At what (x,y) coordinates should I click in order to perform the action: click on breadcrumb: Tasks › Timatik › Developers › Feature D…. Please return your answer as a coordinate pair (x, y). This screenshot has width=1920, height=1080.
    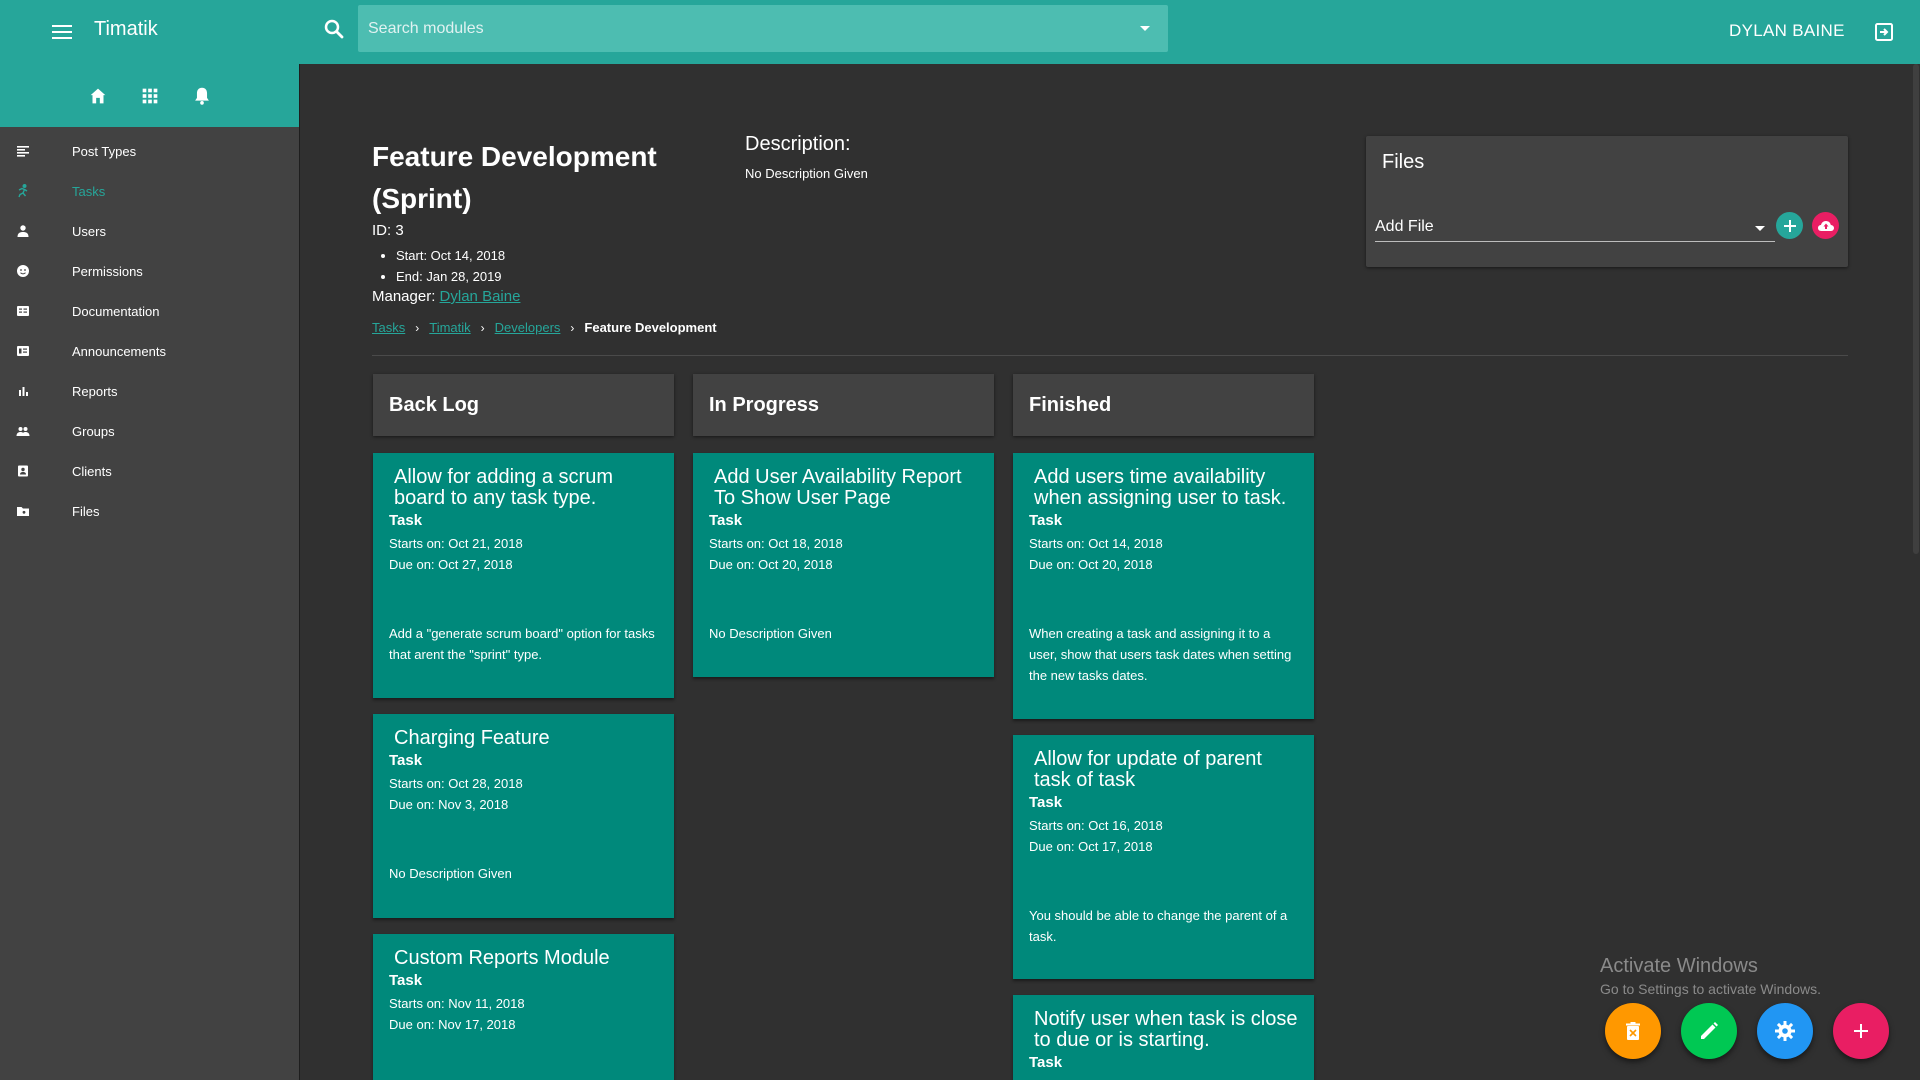
    Looking at the image, I should click on (544, 327).